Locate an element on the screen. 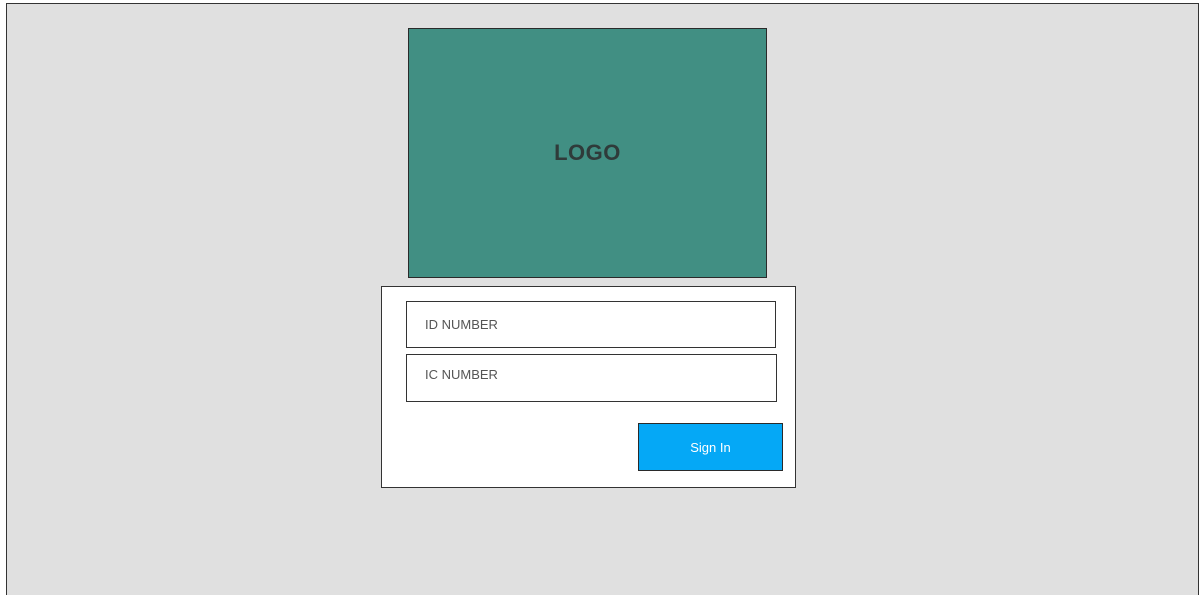 The image size is (1201, 595). login-panel: ID NUMBER IC NUMBER Sign In is located at coordinates (588, 387).